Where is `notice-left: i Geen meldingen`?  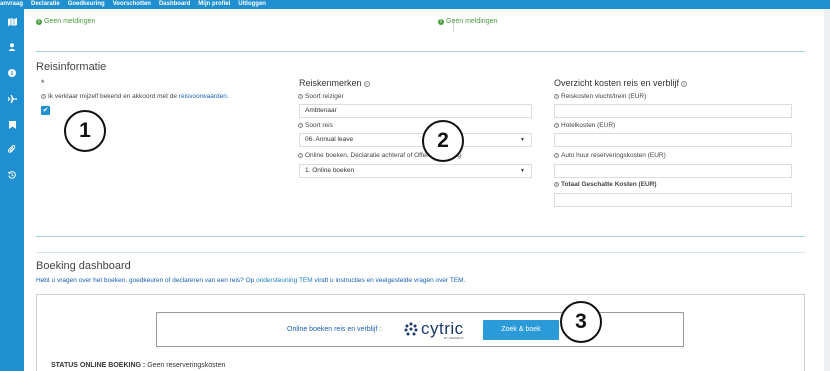 notice-left: i Geen meldingen is located at coordinates (65, 21).